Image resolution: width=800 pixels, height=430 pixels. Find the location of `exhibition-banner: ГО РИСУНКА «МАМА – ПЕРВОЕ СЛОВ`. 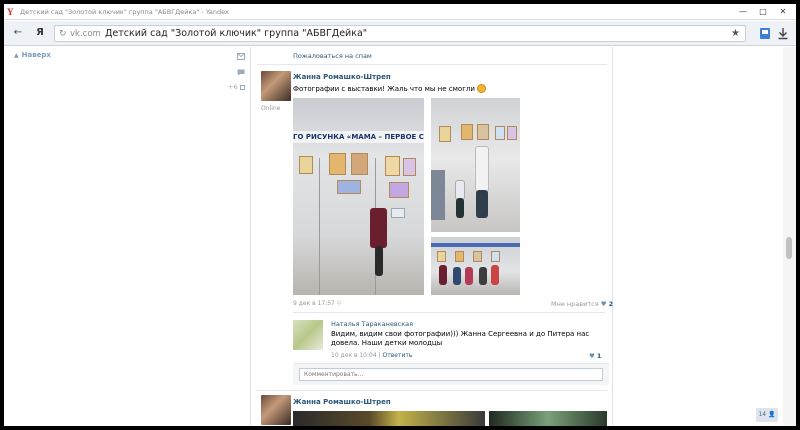

exhibition-banner: ГО РИСУНКА «МАМА – ПЕРВОЕ СЛОВ is located at coordinates (358, 137).